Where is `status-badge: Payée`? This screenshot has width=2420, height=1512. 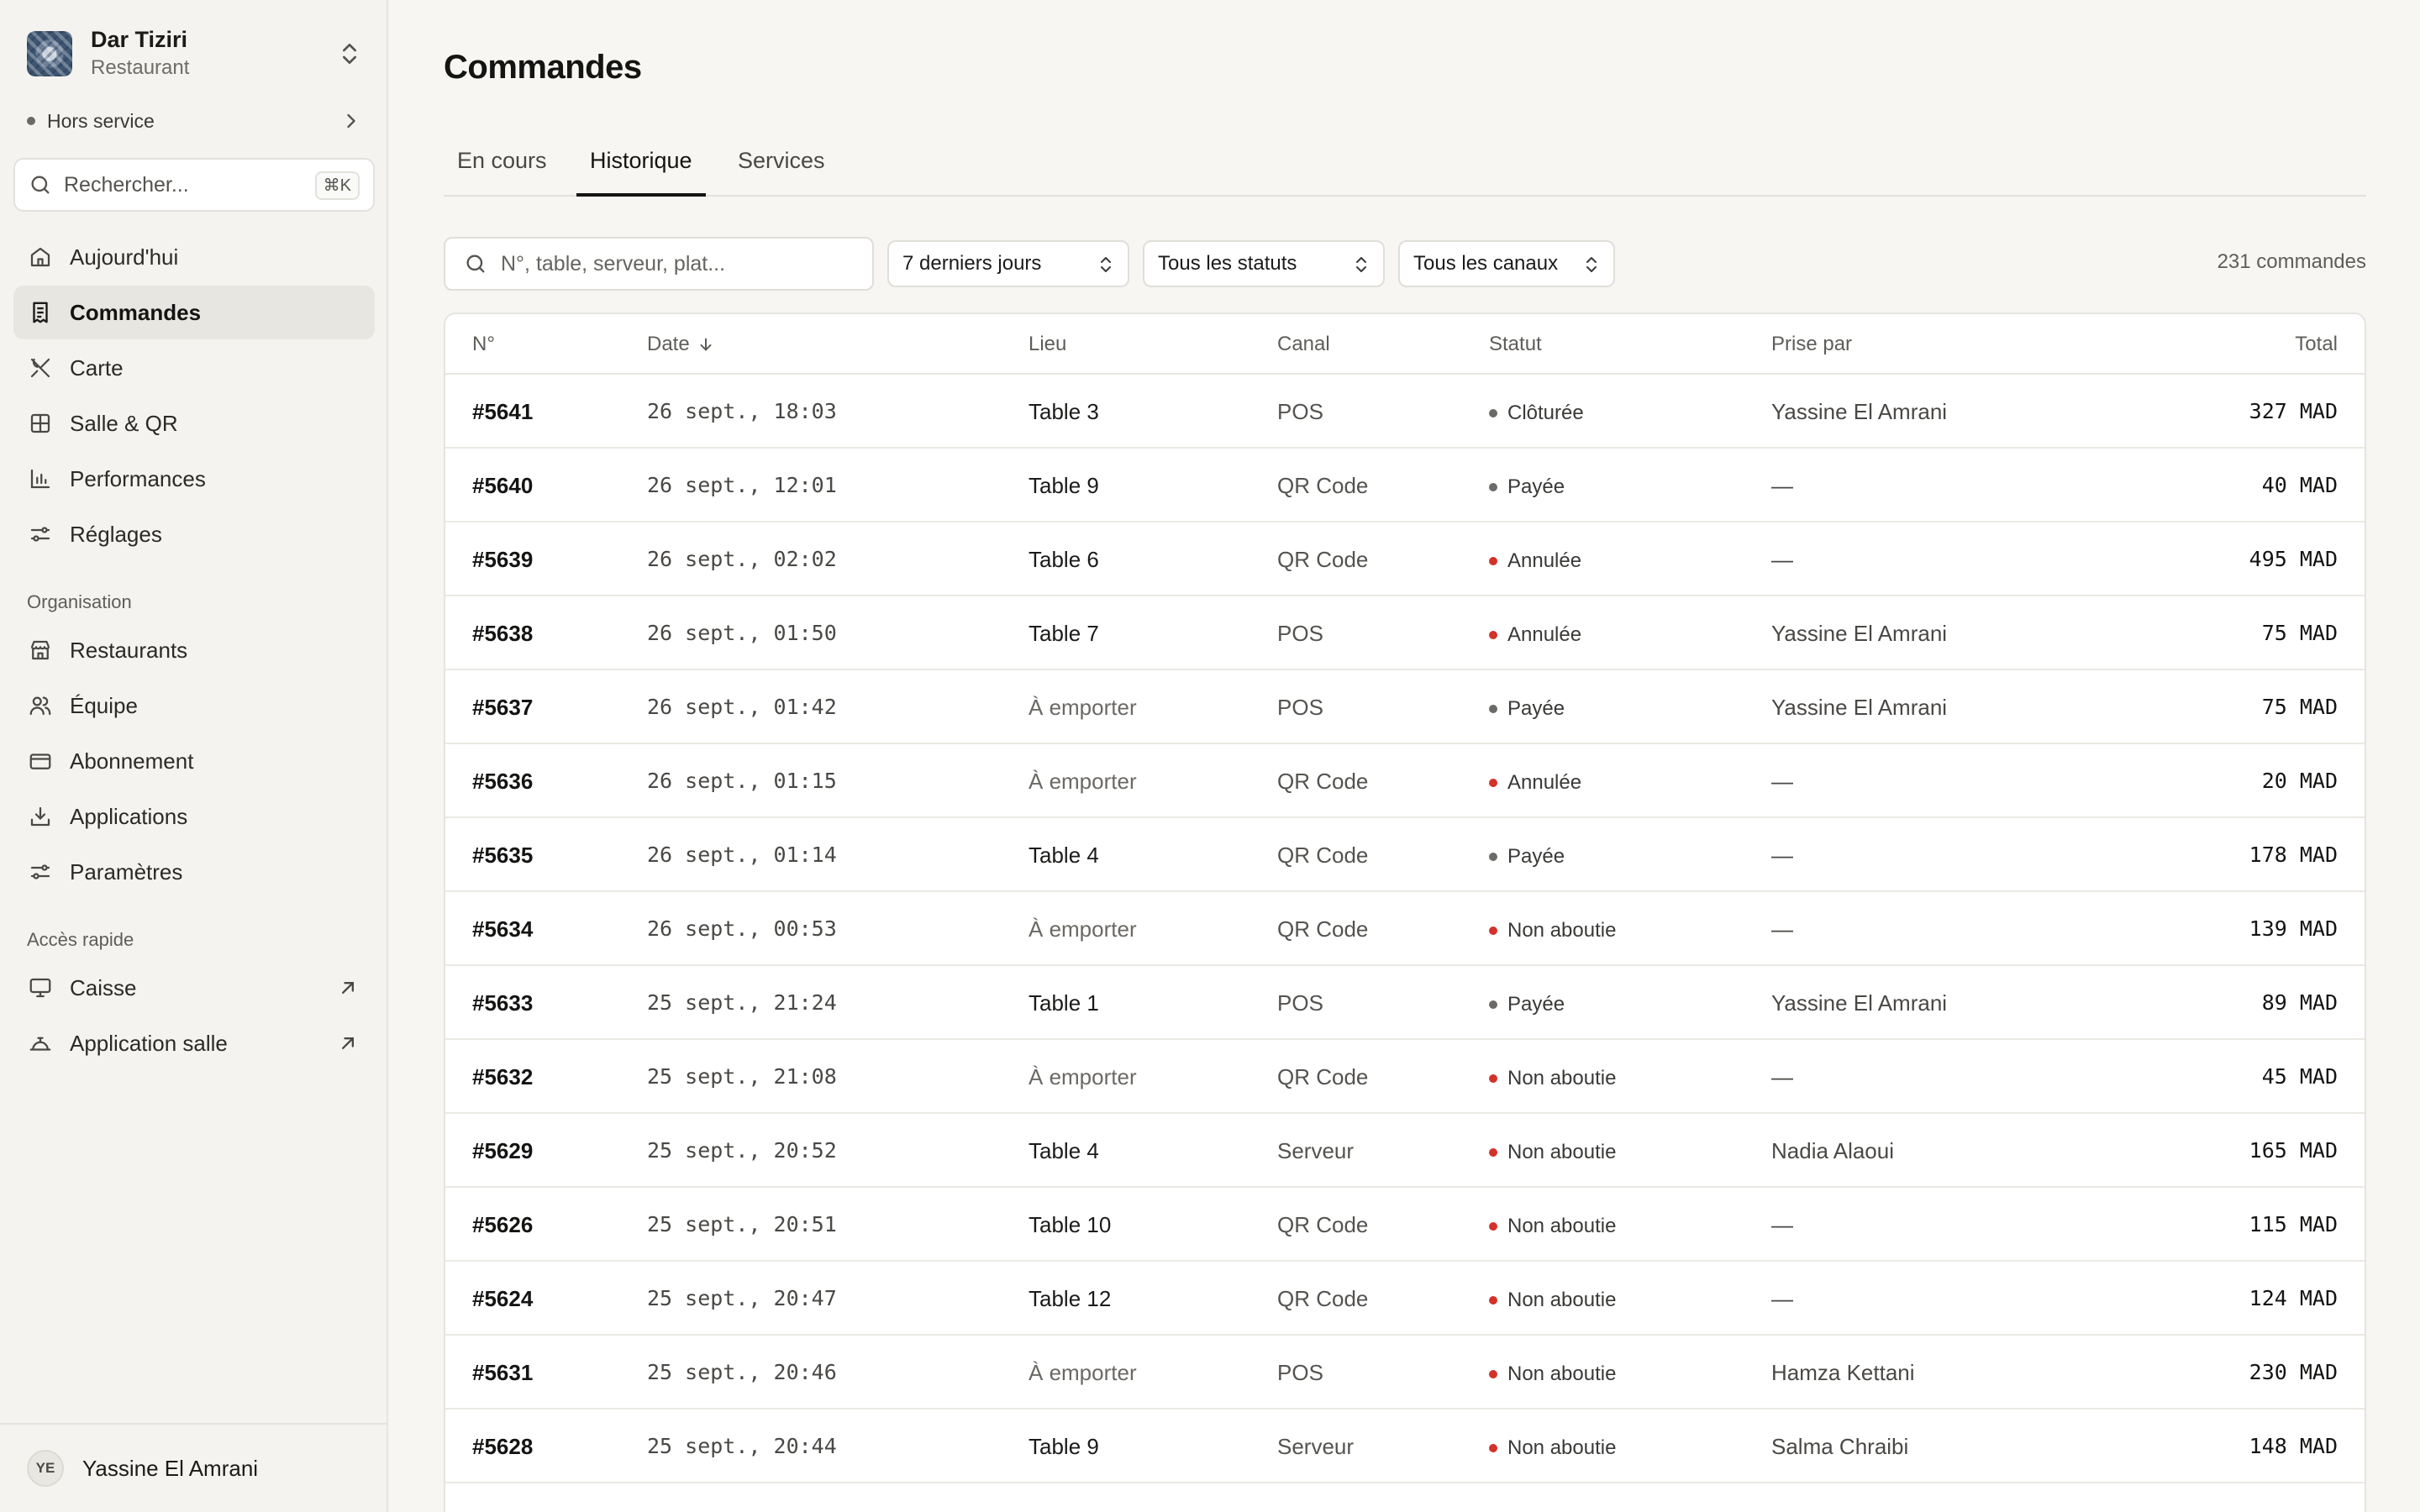
status-badge: Payée is located at coordinates (1527, 856).